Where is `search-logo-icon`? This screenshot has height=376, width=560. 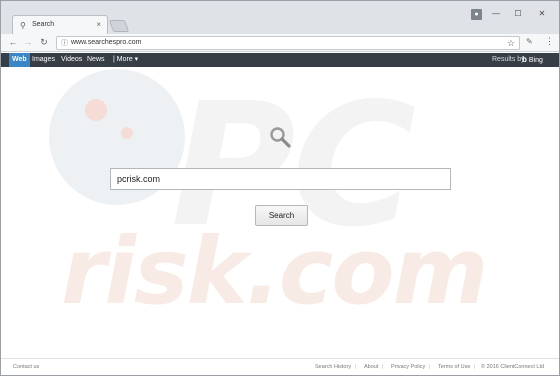 search-logo-icon is located at coordinates (280, 137).